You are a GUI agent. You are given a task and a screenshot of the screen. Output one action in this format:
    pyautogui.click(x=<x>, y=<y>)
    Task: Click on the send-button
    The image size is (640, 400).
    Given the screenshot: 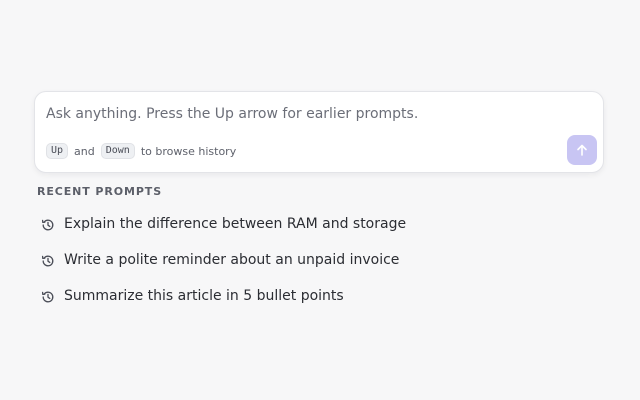 What is the action you would take?
    pyautogui.click(x=582, y=150)
    